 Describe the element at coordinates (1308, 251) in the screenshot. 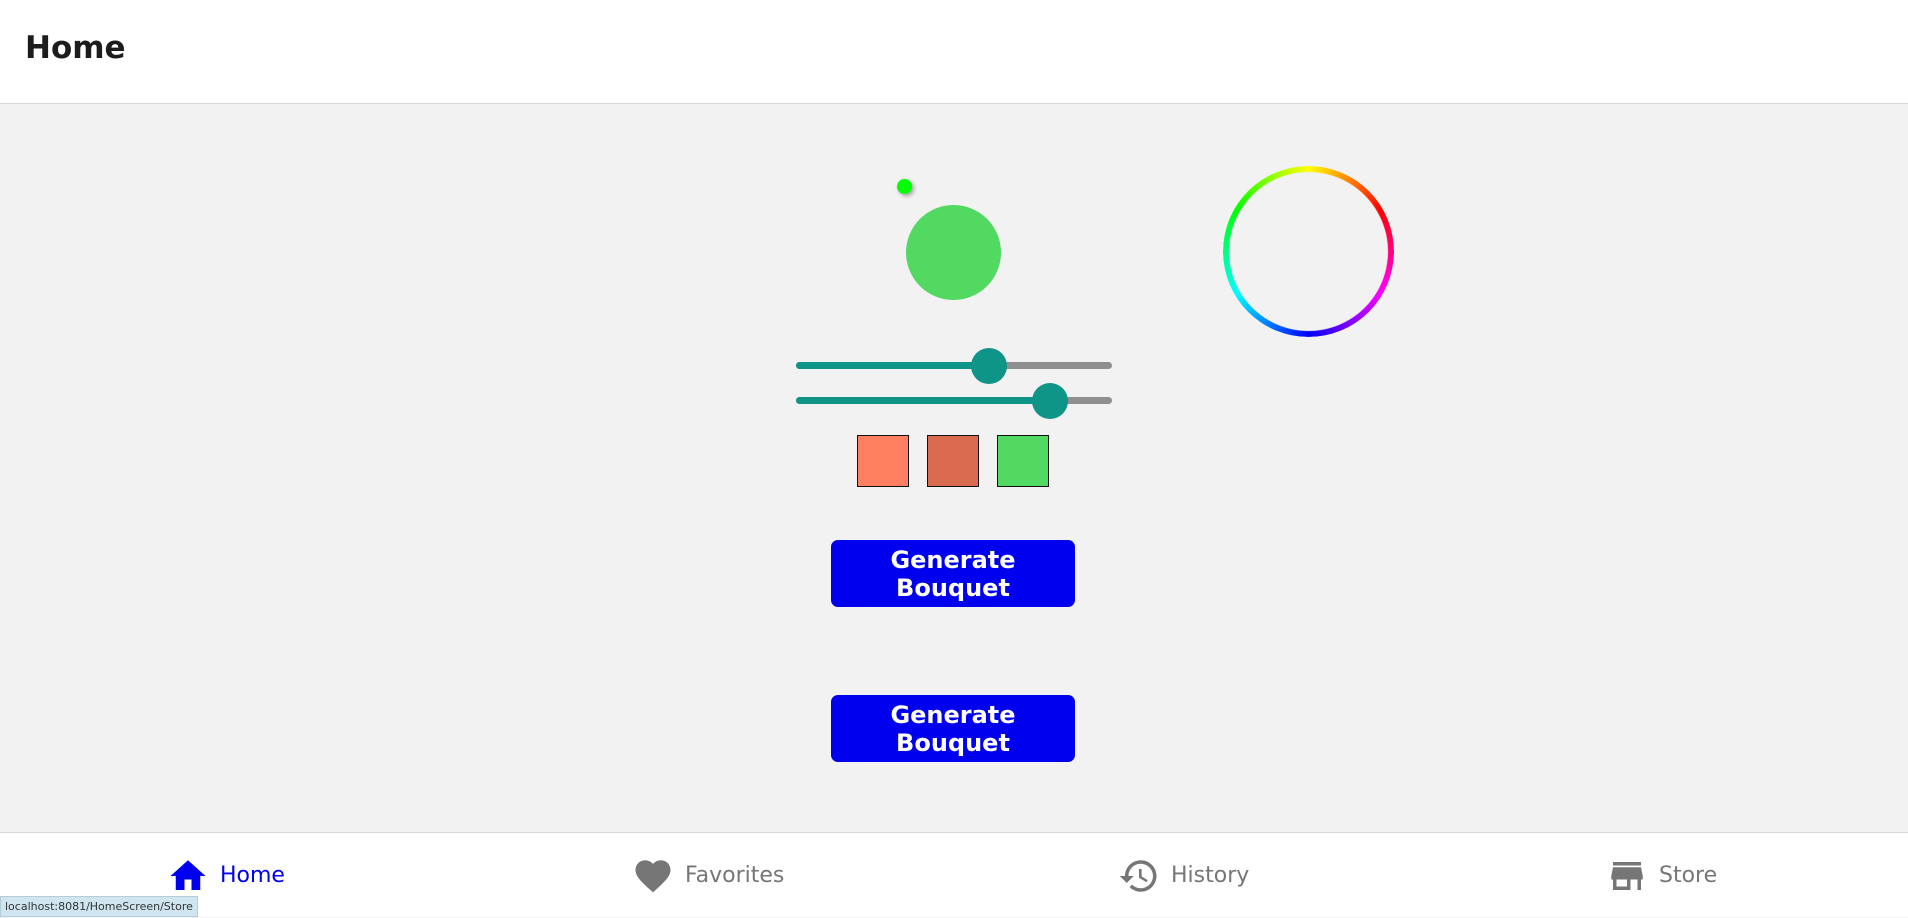

I see `hue-wheel` at that location.